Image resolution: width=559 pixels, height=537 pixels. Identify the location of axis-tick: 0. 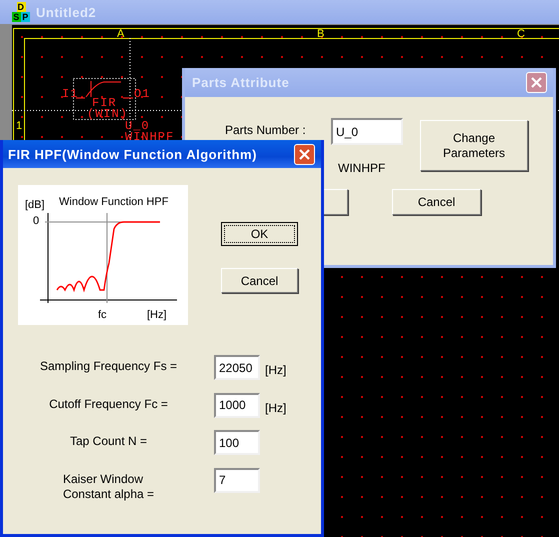
(36, 221).